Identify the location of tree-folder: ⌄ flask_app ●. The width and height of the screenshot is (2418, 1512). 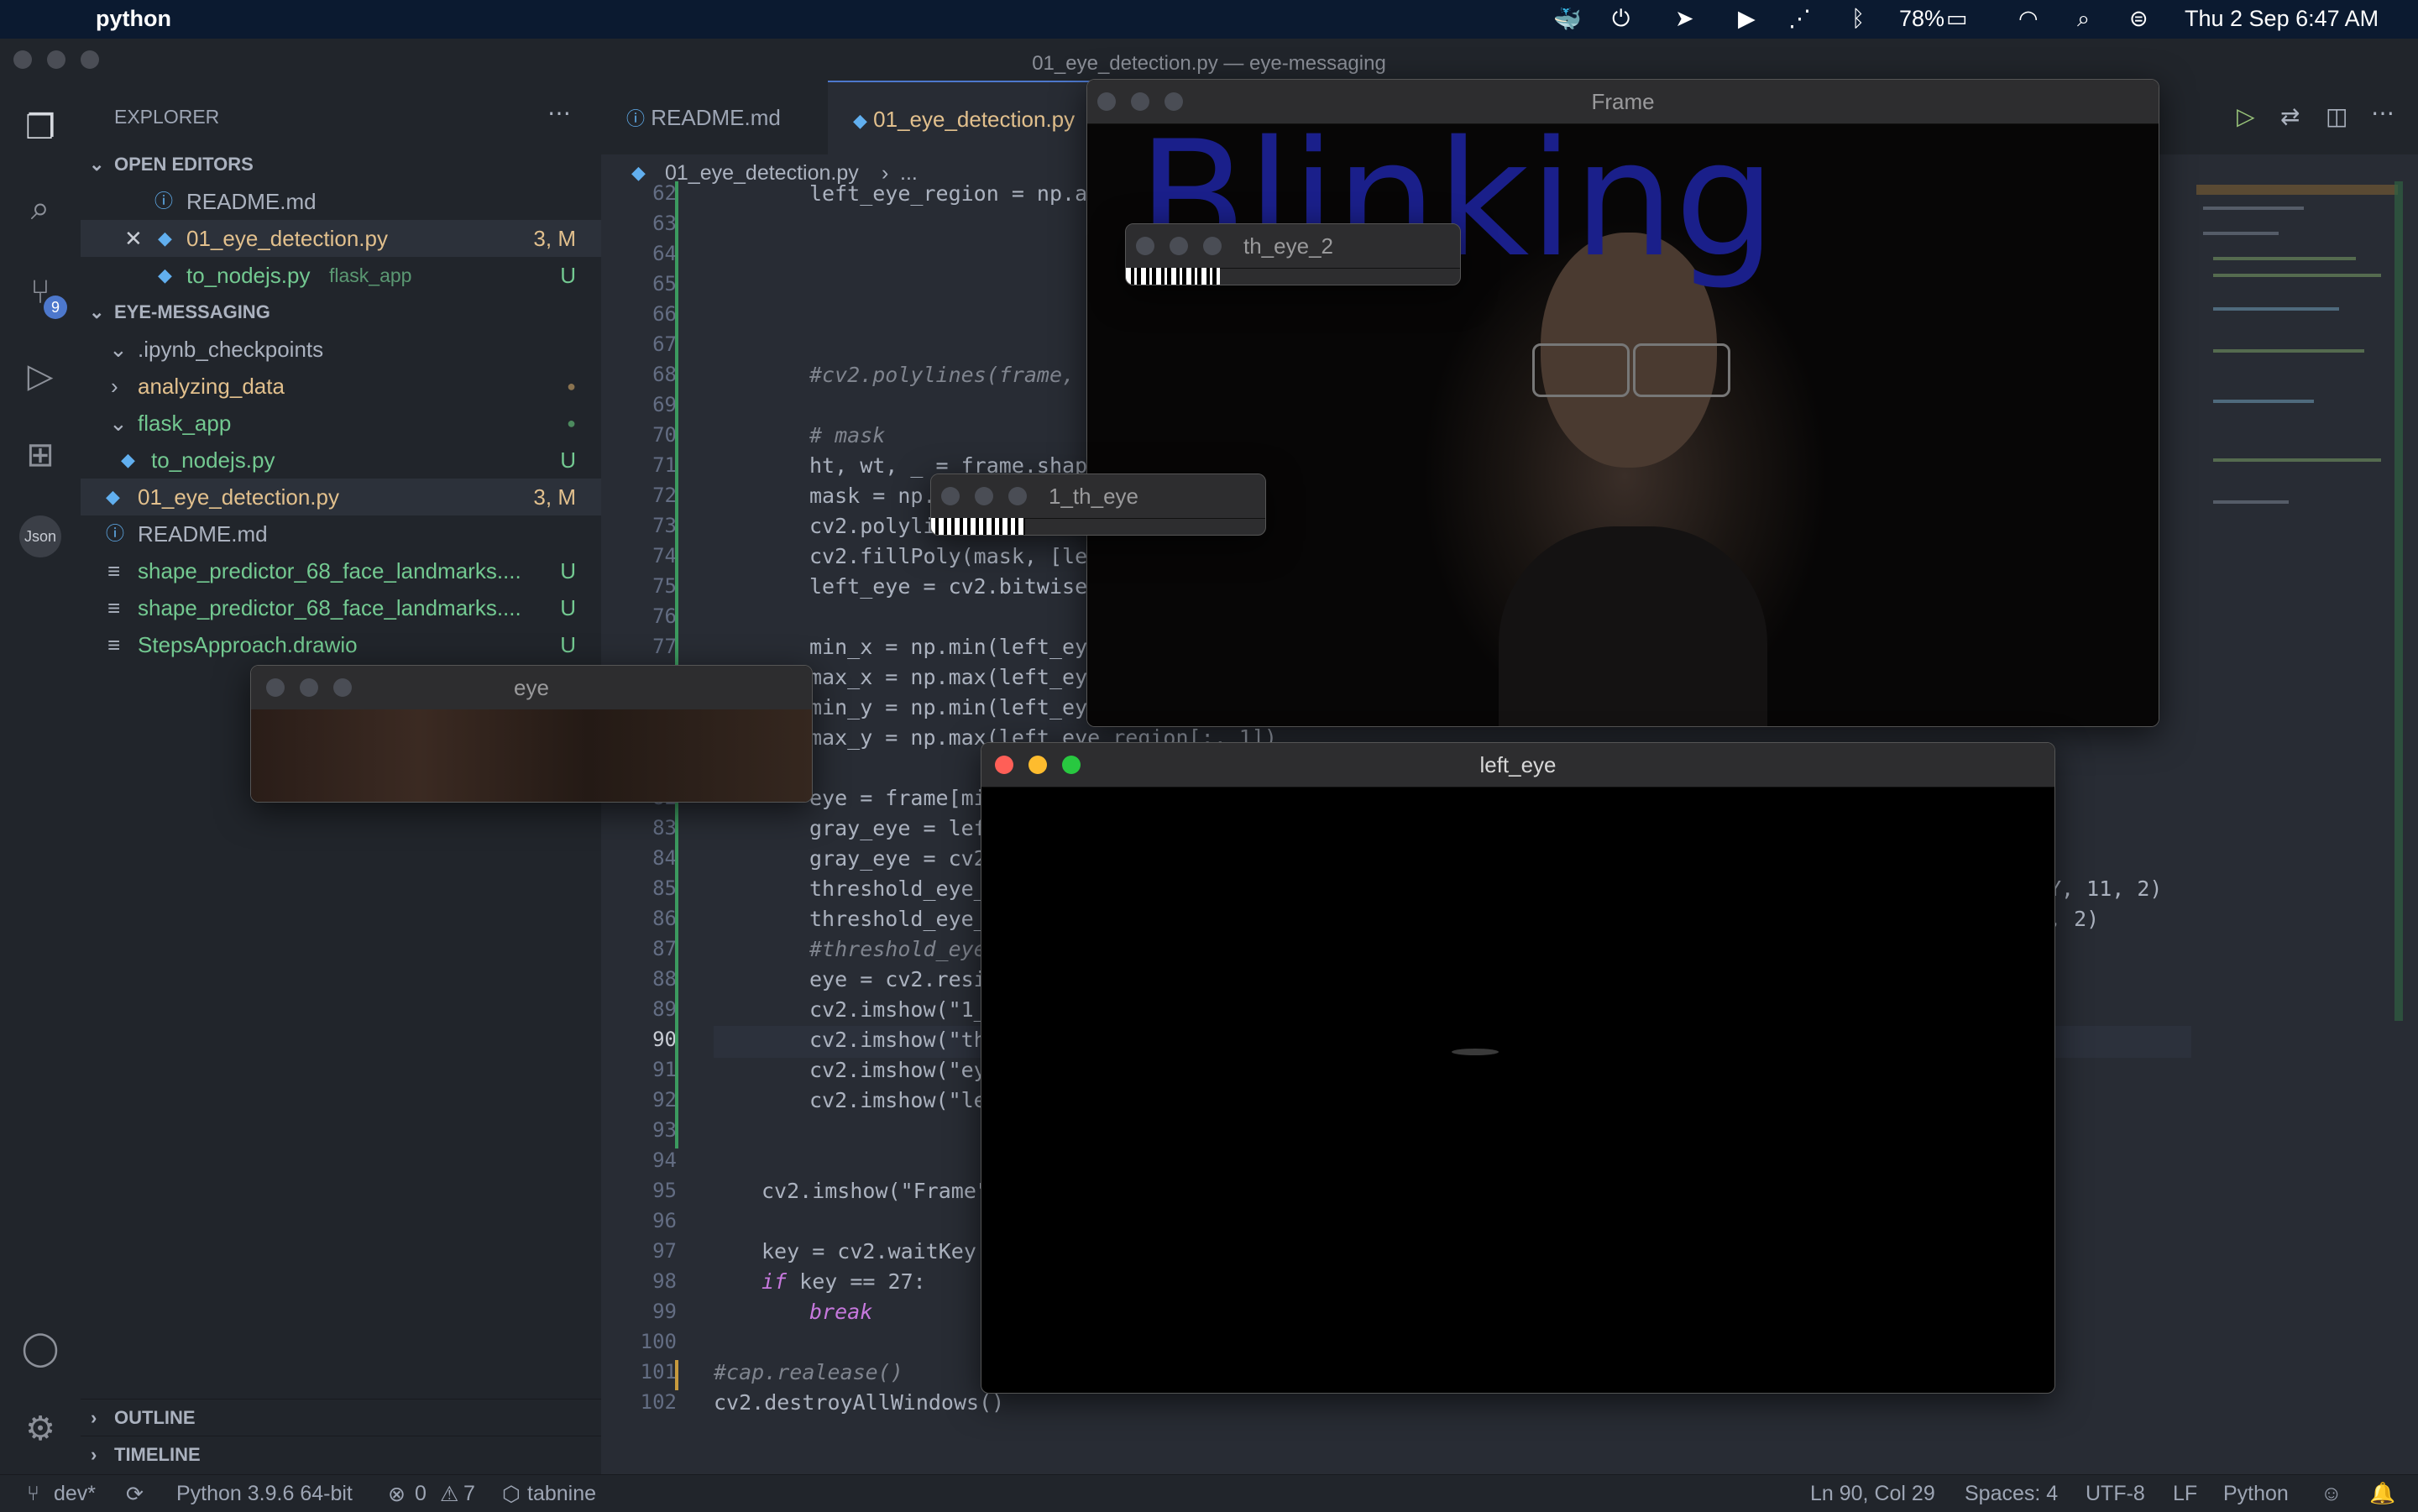
(341, 423).